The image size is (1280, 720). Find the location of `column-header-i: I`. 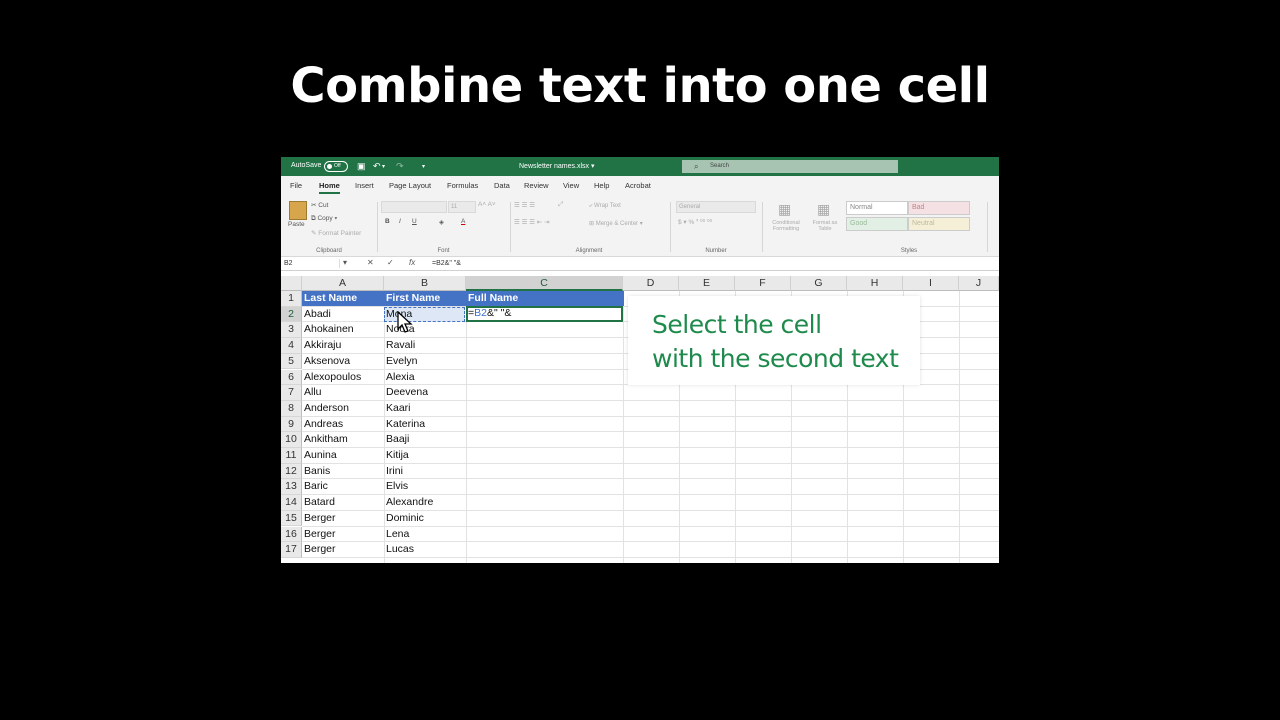

column-header-i: I is located at coordinates (931, 283).